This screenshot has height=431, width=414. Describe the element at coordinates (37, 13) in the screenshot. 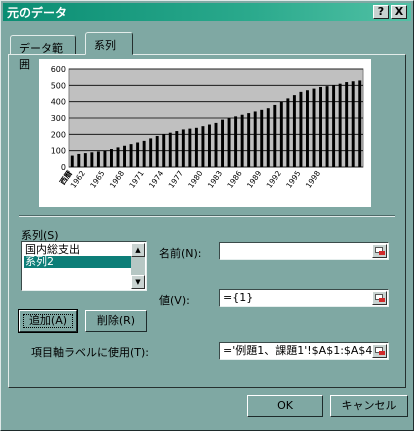

I see `window-title: 元のデータ` at that location.